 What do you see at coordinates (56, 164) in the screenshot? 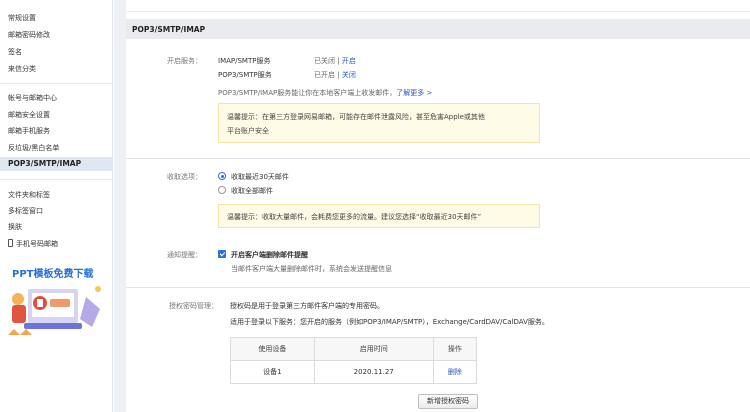
I see `sidebar-item-pop3-smtp-imap: POP3/SMTP/IMAP` at bounding box center [56, 164].